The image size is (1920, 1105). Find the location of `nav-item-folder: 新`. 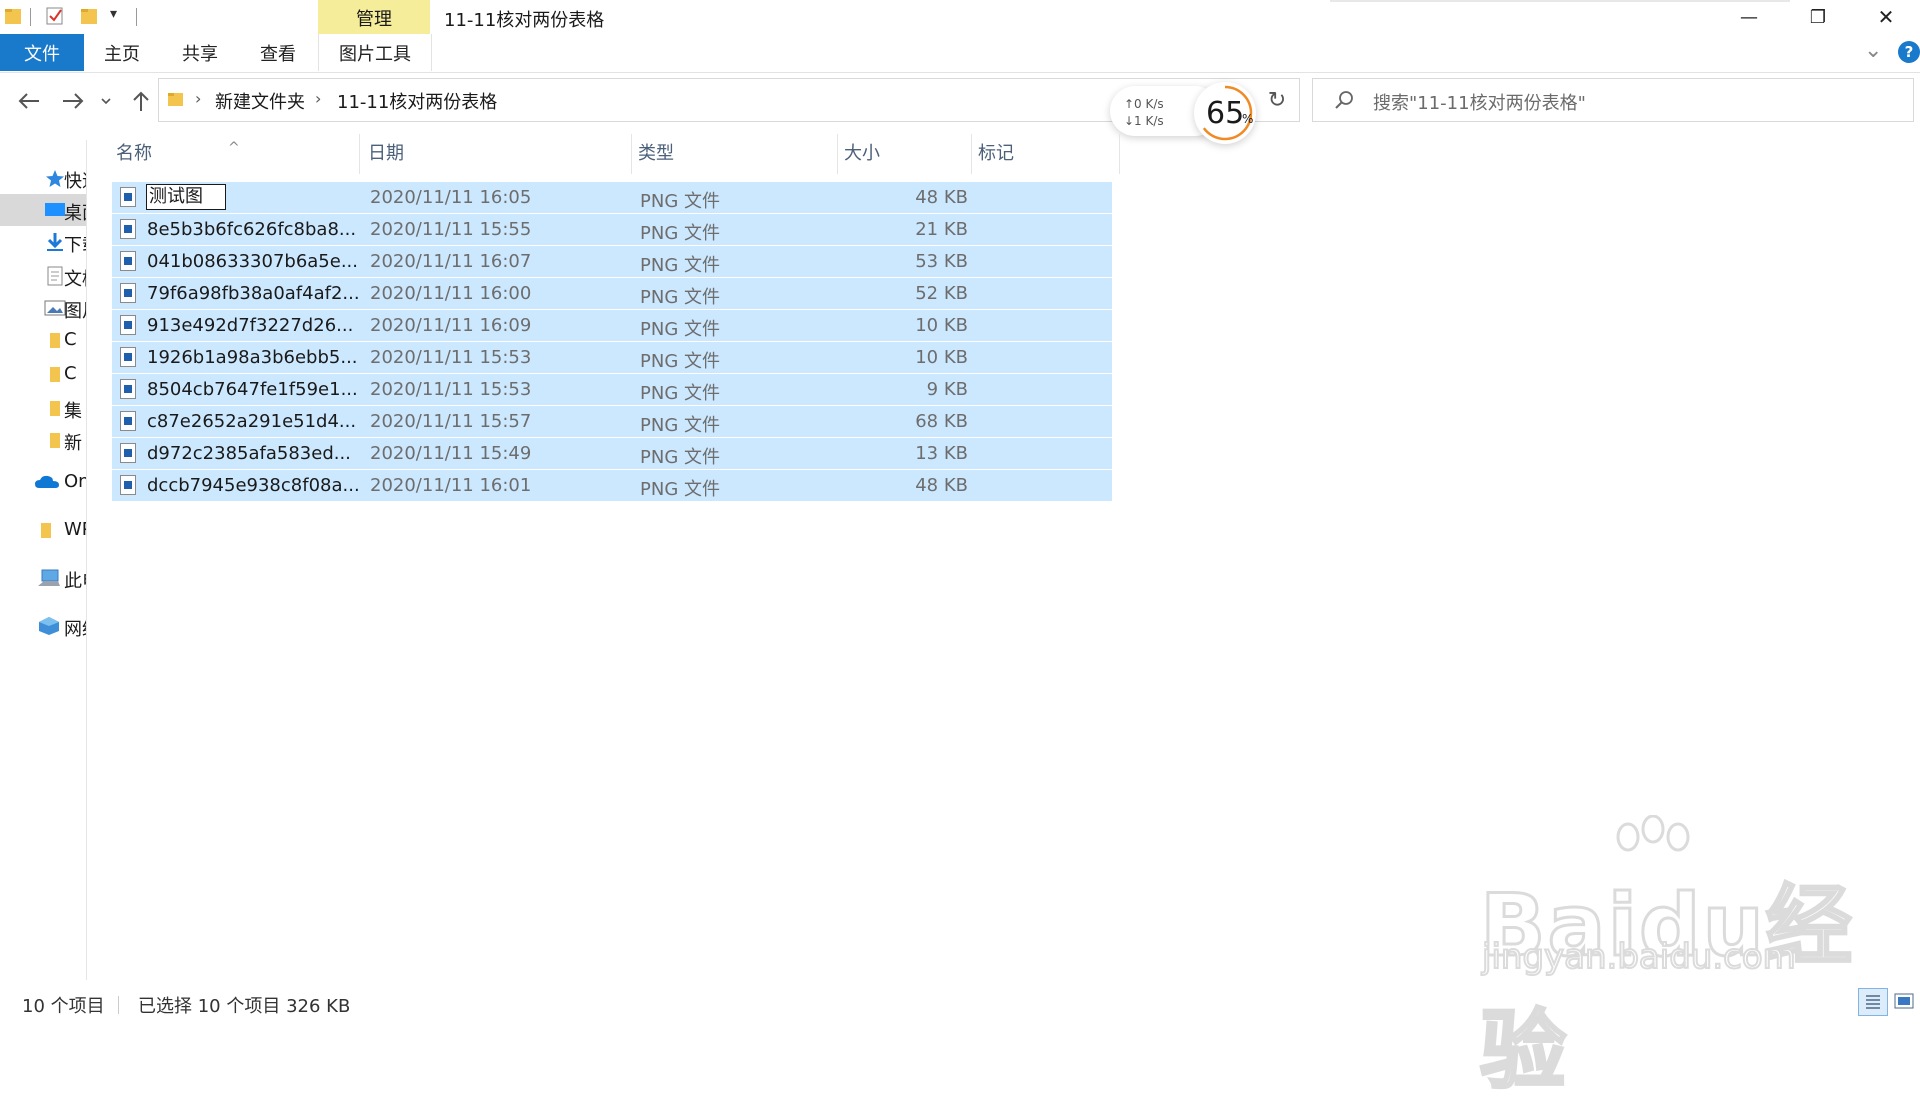

nav-item-folder: 新 is located at coordinates (43, 440).